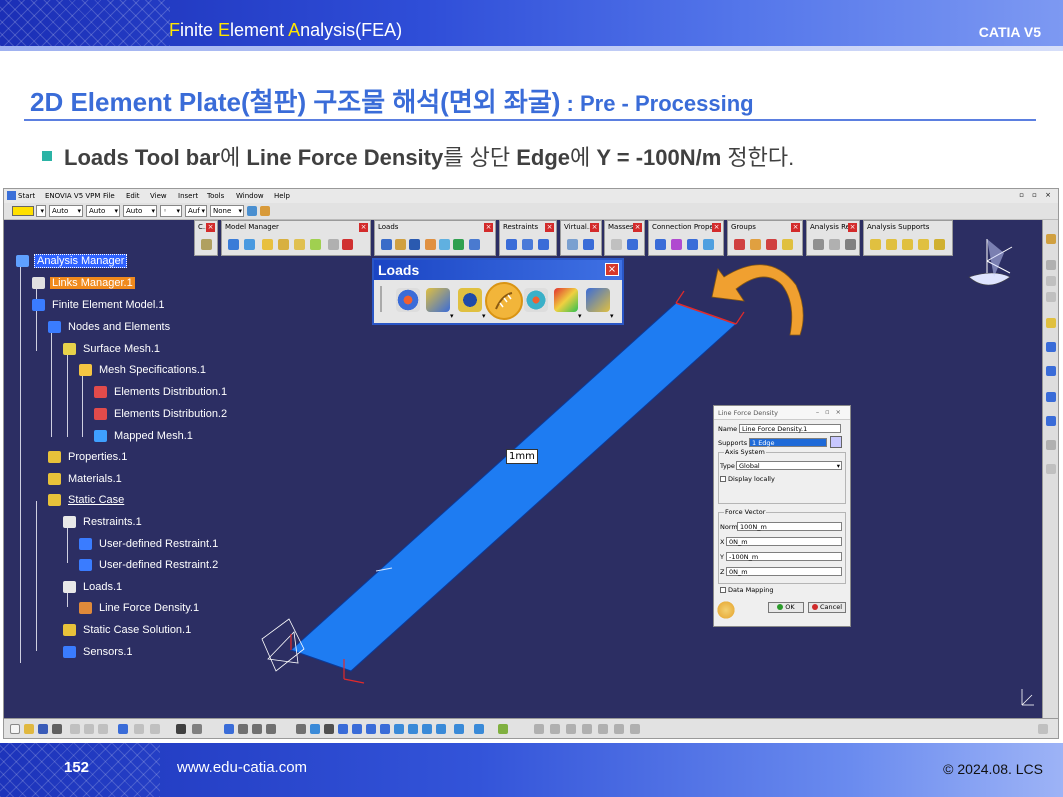 The image size is (1063, 797). What do you see at coordinates (242, 767) in the screenshot?
I see `website-link: www.edu-catia.com` at bounding box center [242, 767].